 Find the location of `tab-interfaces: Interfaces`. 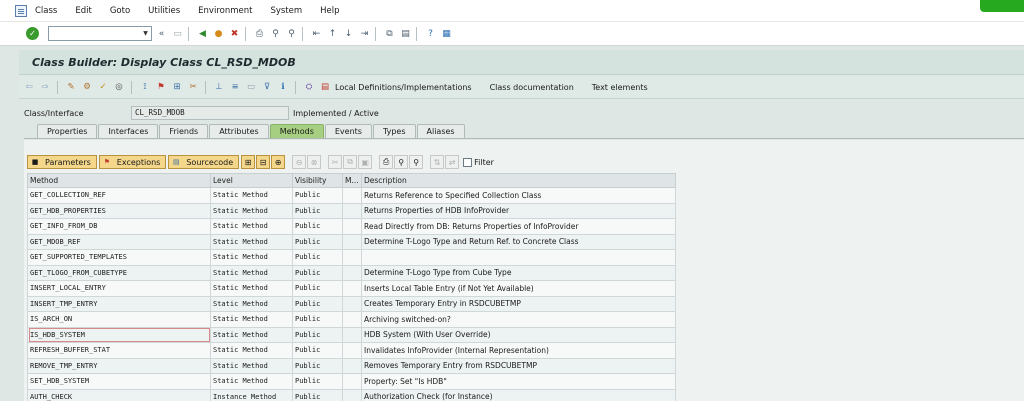

tab-interfaces: Interfaces is located at coordinates (128, 131).